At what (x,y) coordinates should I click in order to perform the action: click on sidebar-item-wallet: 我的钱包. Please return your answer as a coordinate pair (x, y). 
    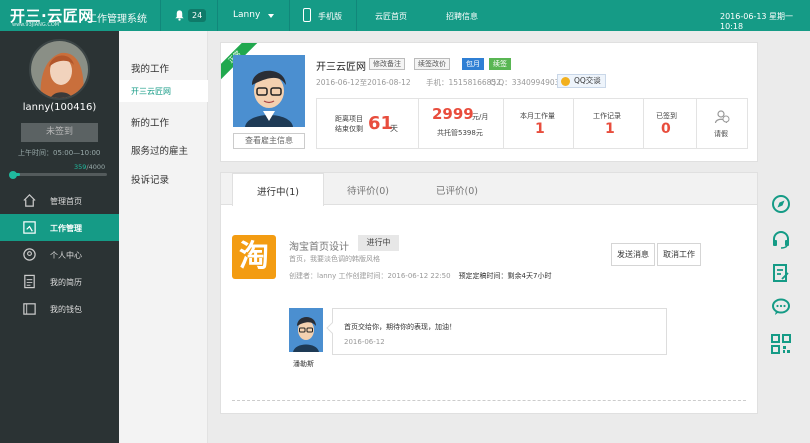
    Looking at the image, I should click on (59, 308).